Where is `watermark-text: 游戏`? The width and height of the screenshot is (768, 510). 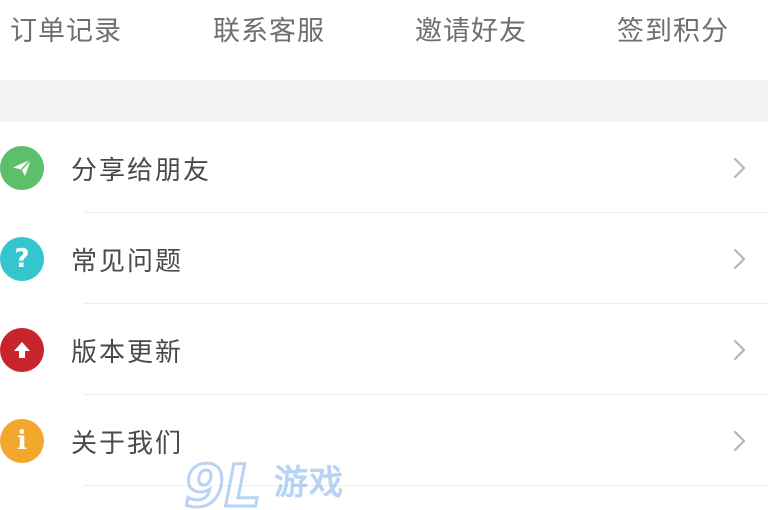
watermark-text: 游戏 is located at coordinates (309, 483).